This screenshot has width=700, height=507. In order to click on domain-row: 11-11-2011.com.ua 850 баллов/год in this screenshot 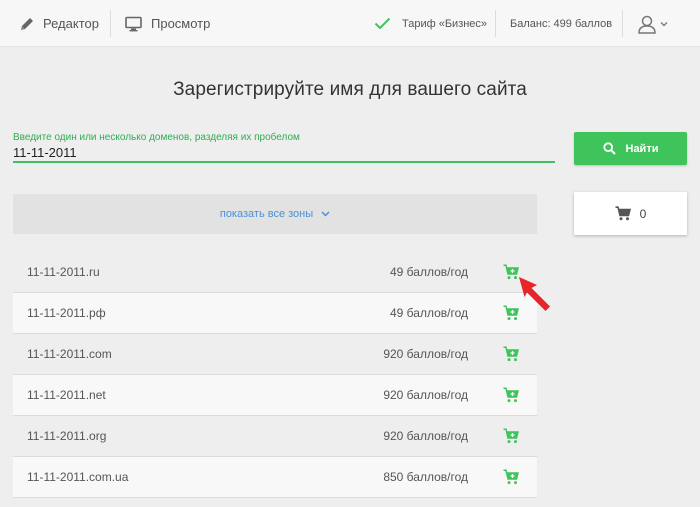, I will do `click(275, 477)`.